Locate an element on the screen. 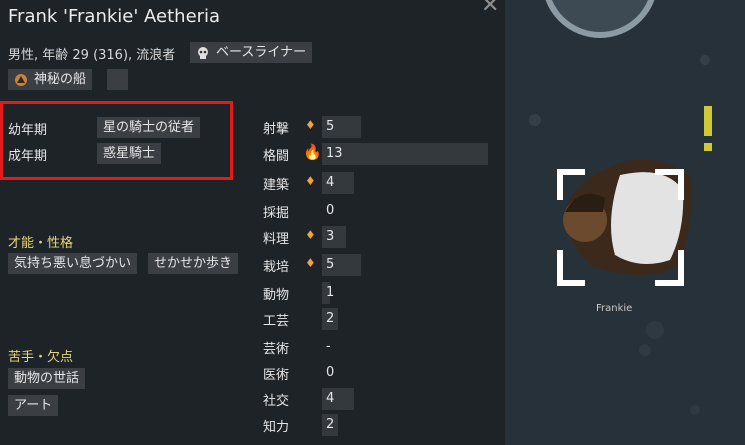 This screenshot has width=745, height=445. incapable-chip: 動物の世話 is located at coordinates (47, 378).